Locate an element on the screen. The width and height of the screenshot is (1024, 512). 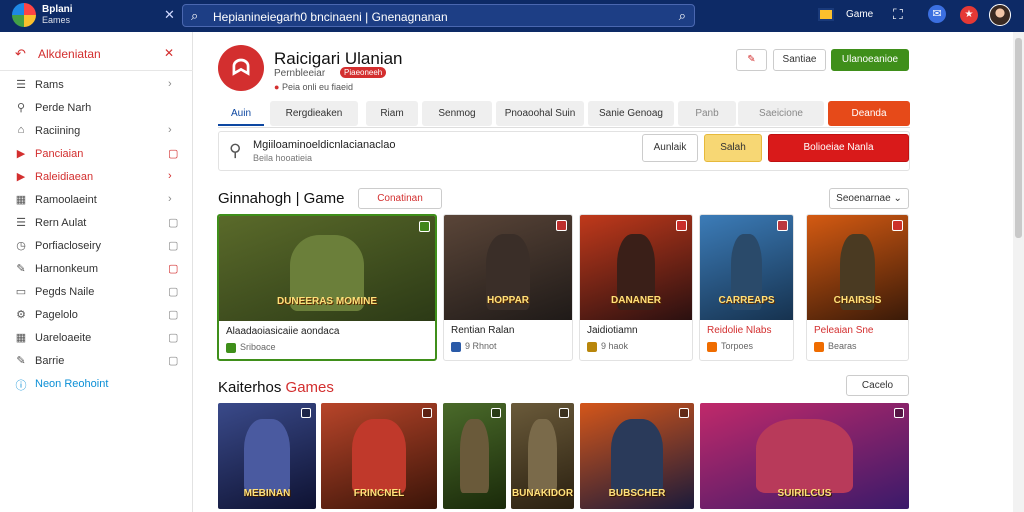
tab: Senmog is located at coordinates (457, 113).